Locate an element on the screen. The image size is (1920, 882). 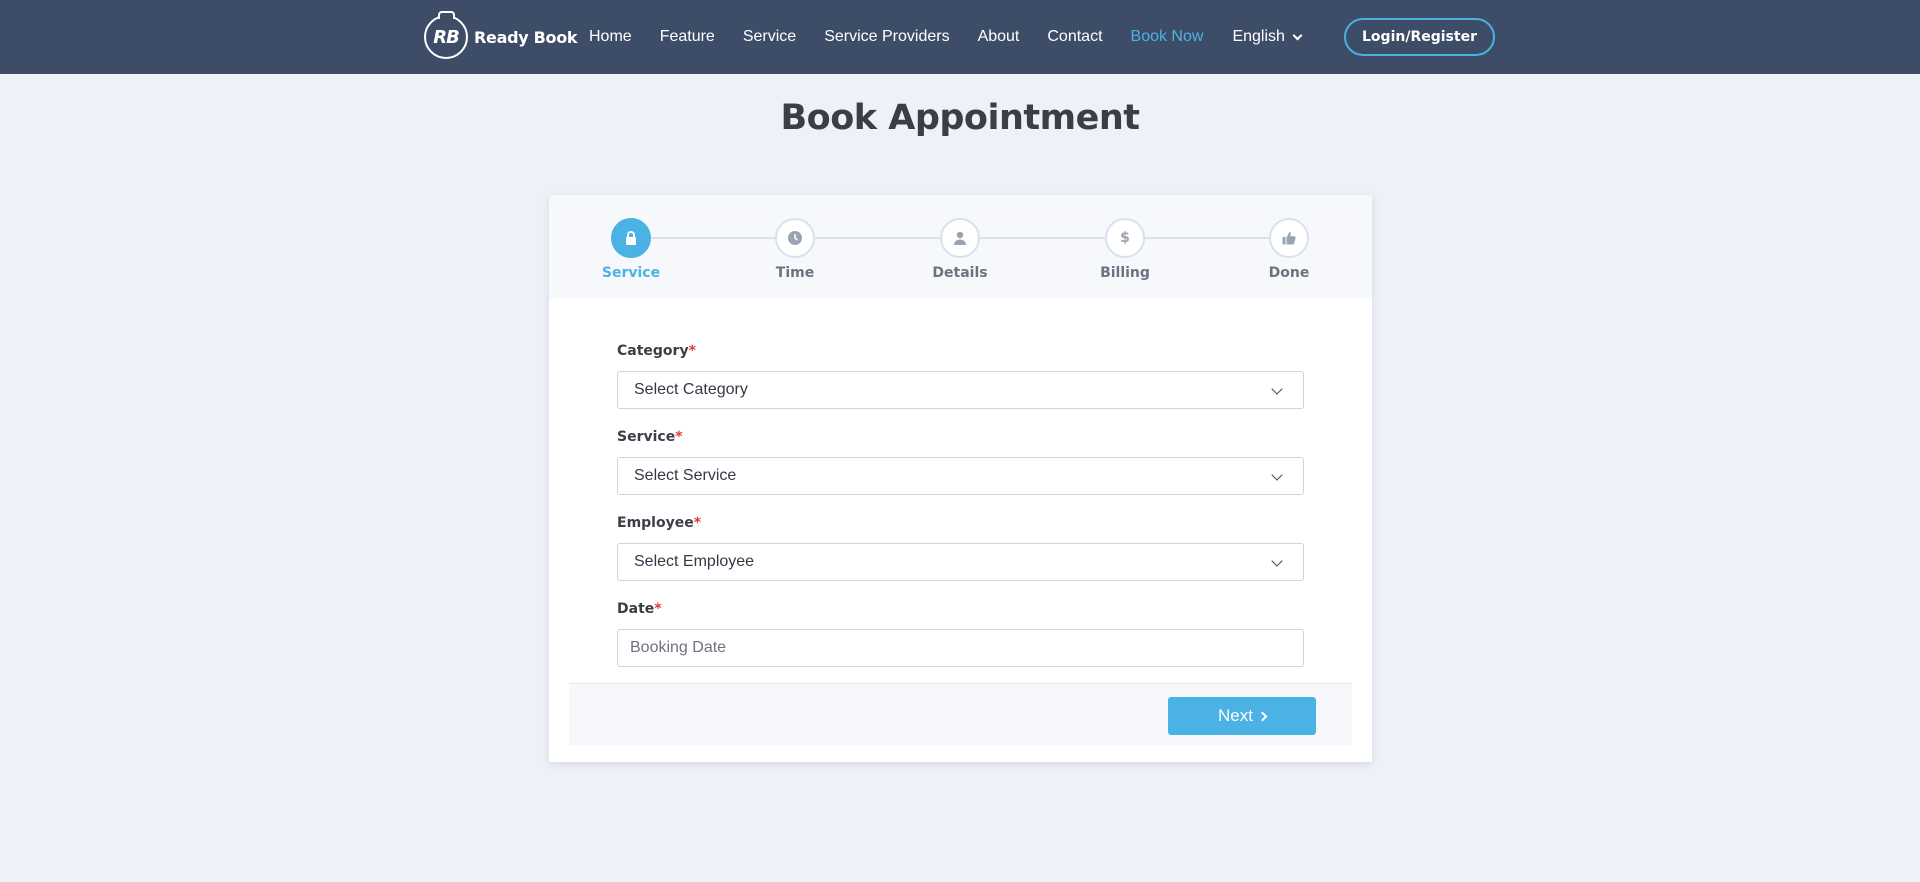
service-label: Service* is located at coordinates (650, 437).